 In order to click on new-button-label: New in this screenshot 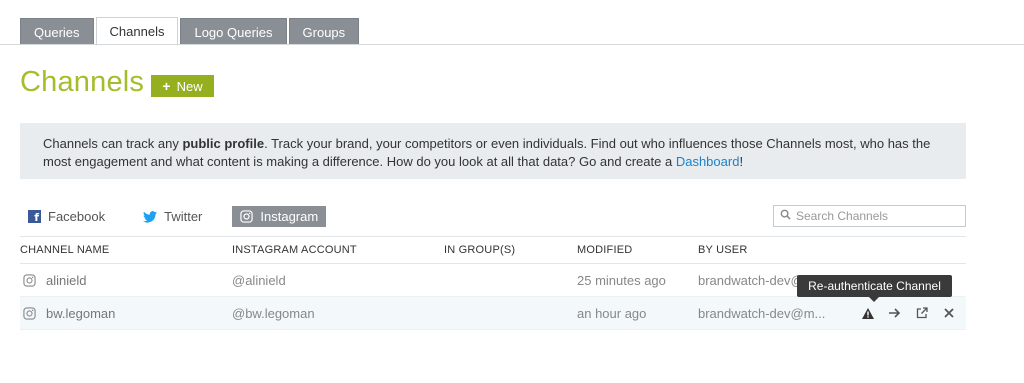, I will do `click(189, 86)`.